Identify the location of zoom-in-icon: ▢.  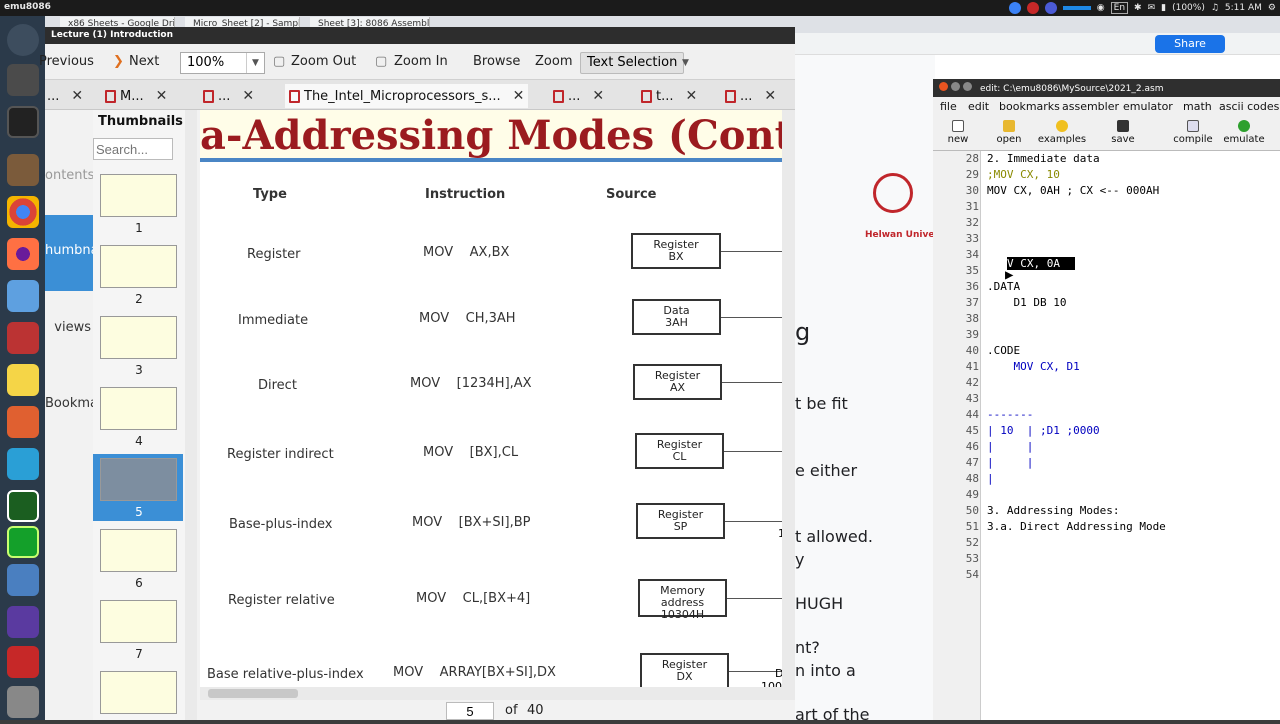
(381, 62).